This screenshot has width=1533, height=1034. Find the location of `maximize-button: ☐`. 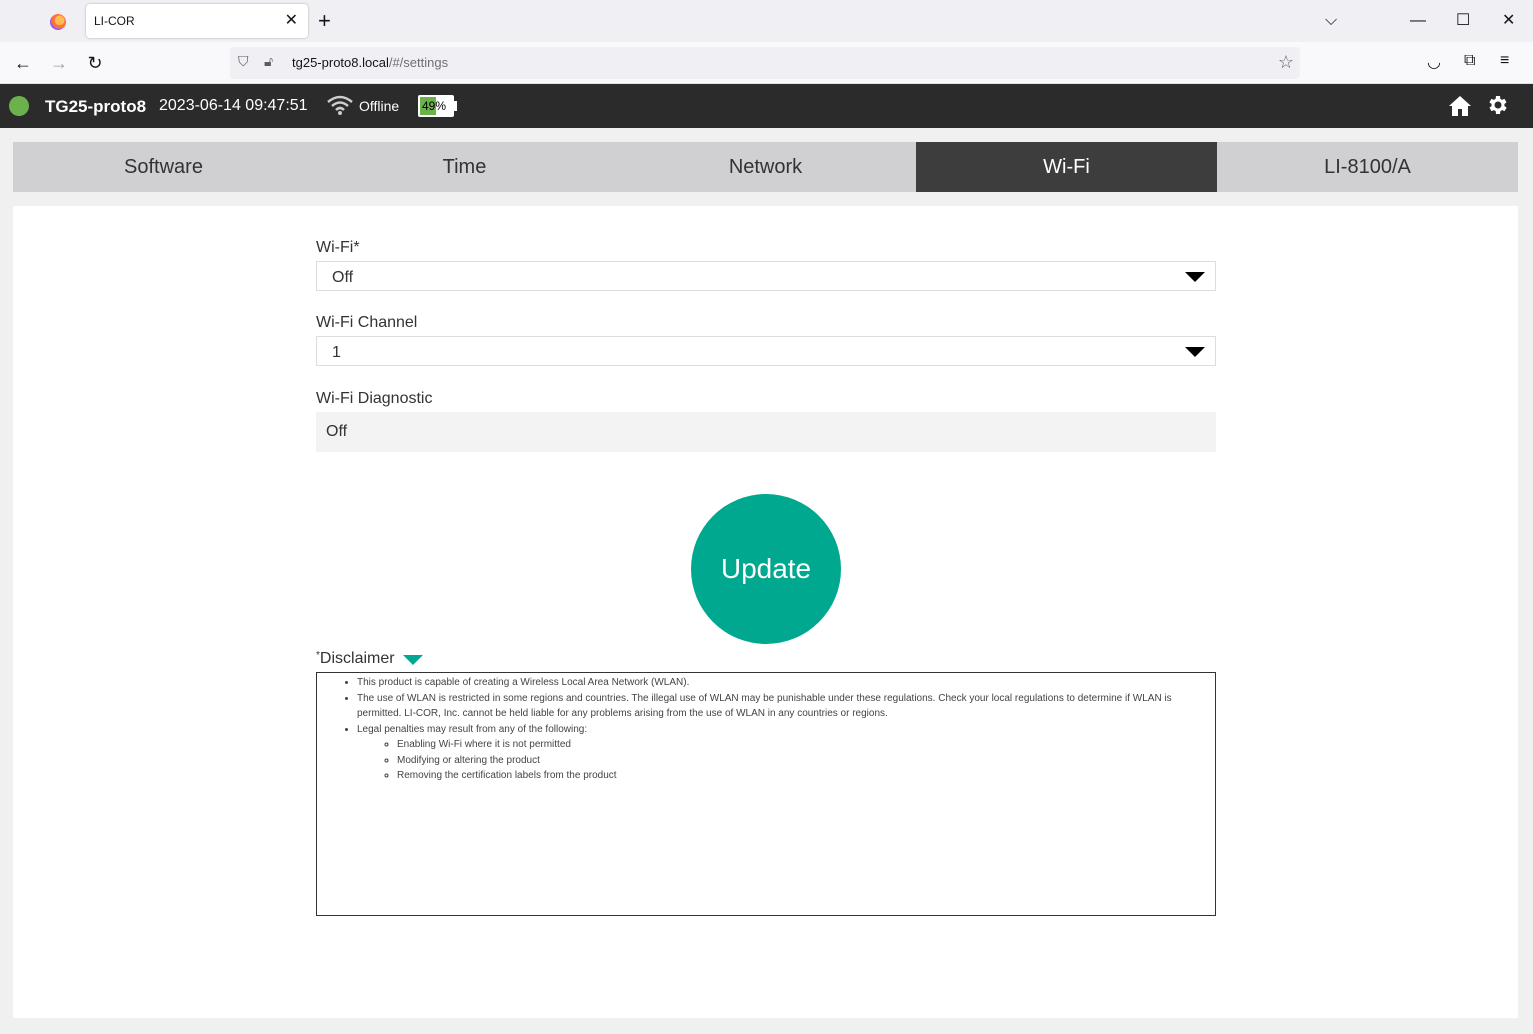

maximize-button: ☐ is located at coordinates (1463, 21).